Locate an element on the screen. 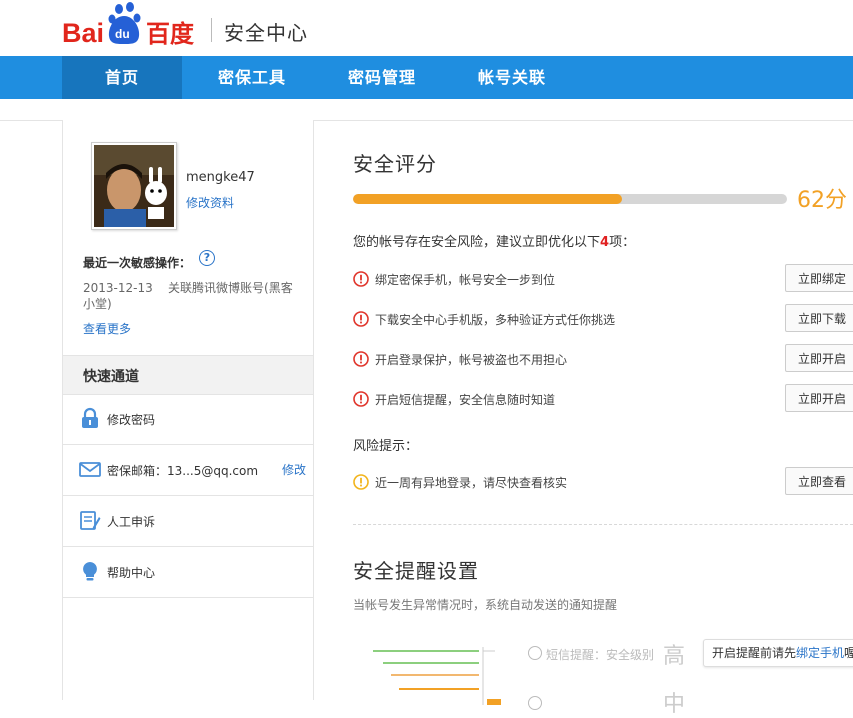  caution-icon is located at coordinates (361, 482).